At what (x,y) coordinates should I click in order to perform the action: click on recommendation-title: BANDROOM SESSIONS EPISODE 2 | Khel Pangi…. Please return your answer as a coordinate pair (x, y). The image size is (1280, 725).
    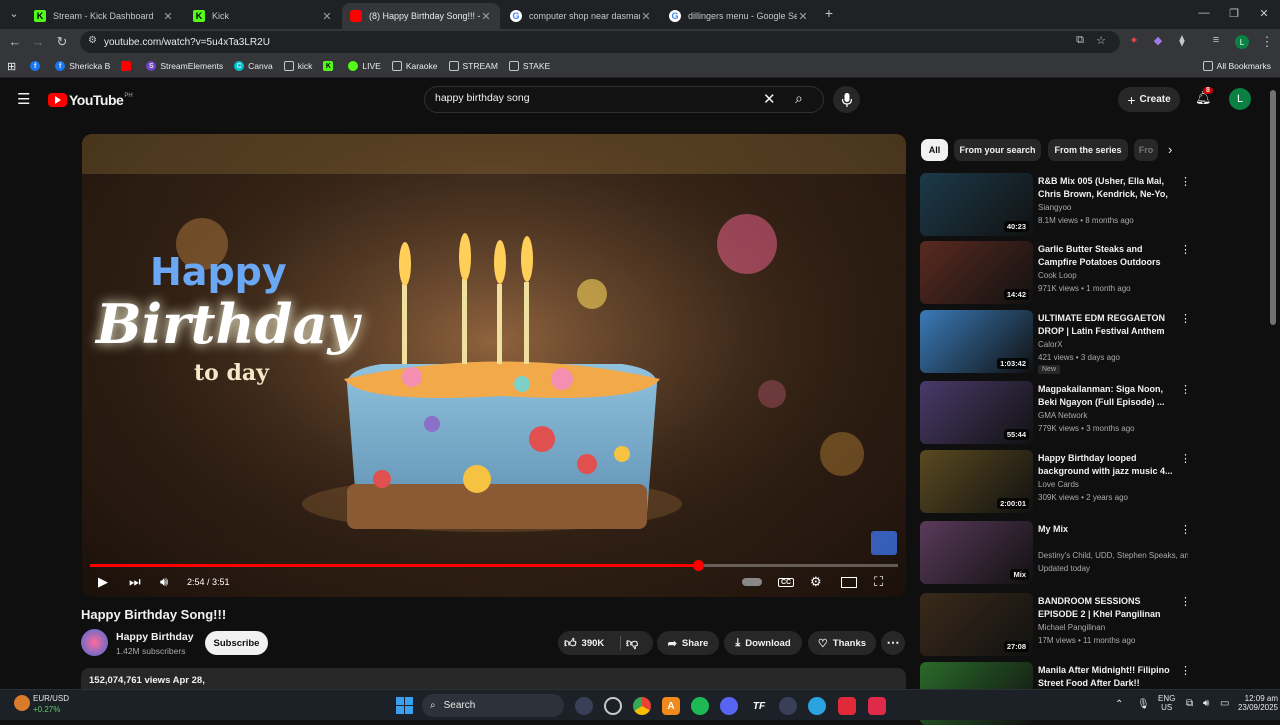
    Looking at the image, I should click on (1106, 608).